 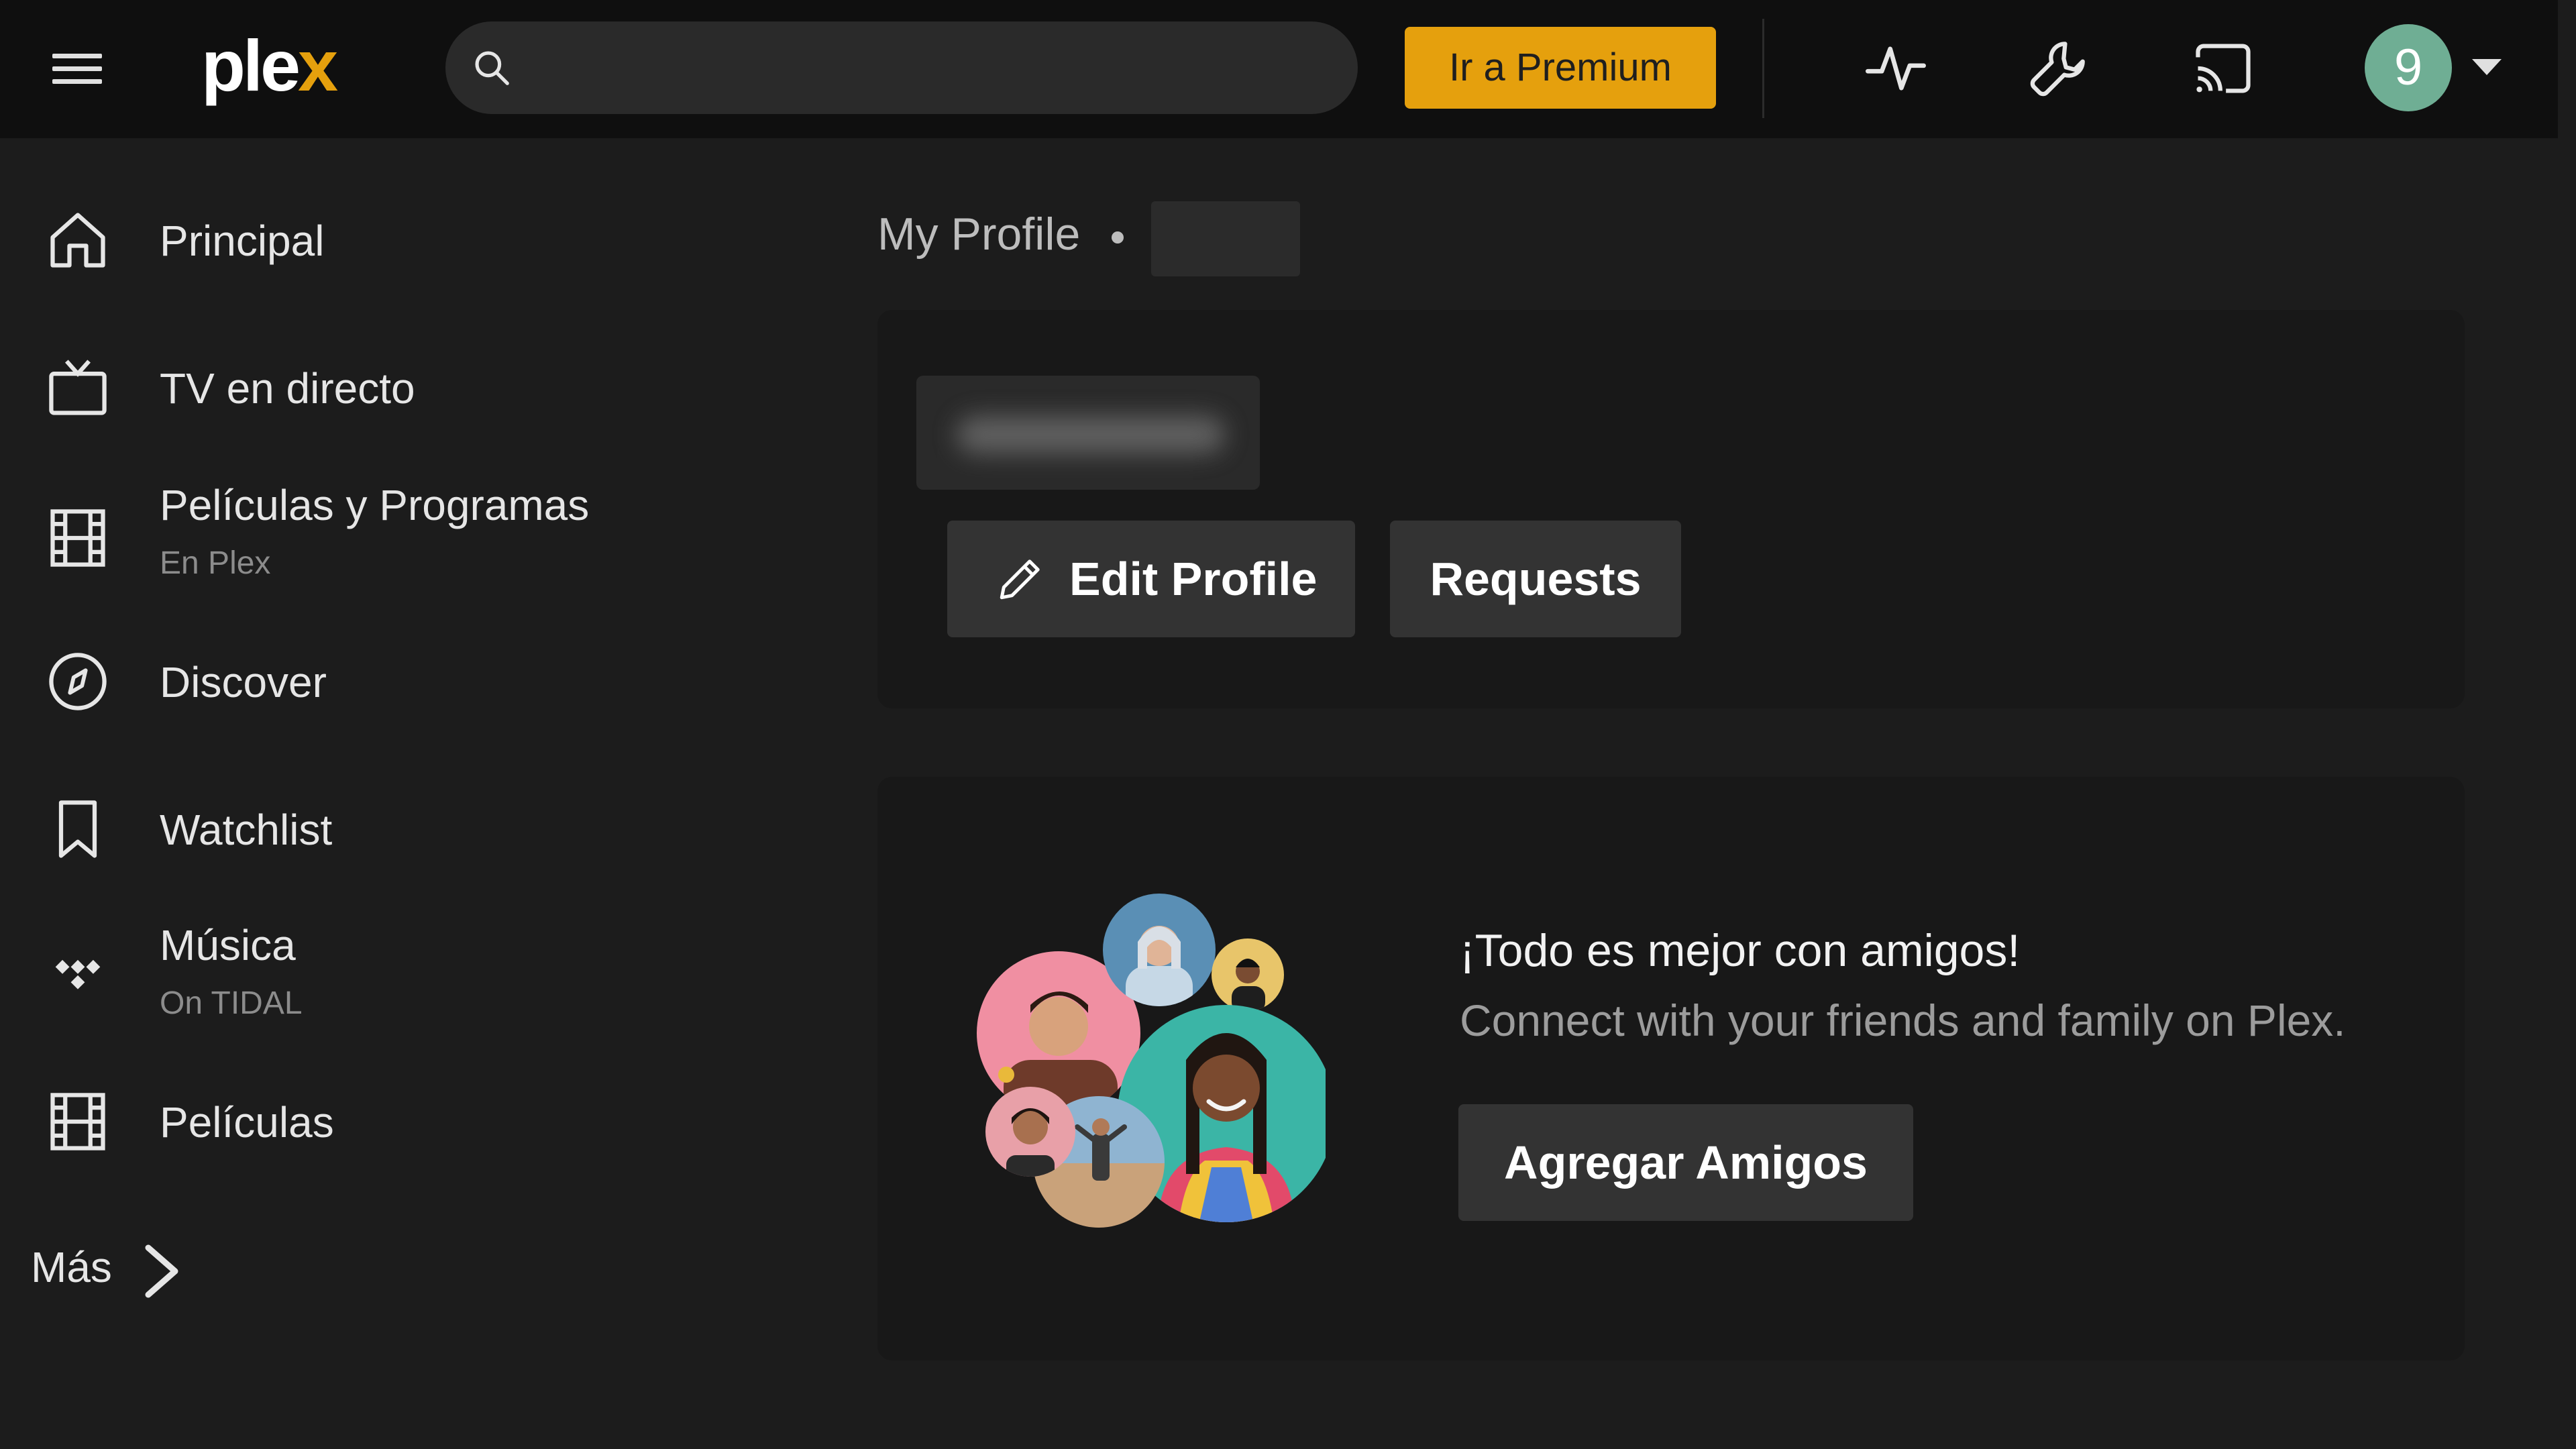 What do you see at coordinates (161, 1271) in the screenshot?
I see `chevron-right-icon` at bounding box center [161, 1271].